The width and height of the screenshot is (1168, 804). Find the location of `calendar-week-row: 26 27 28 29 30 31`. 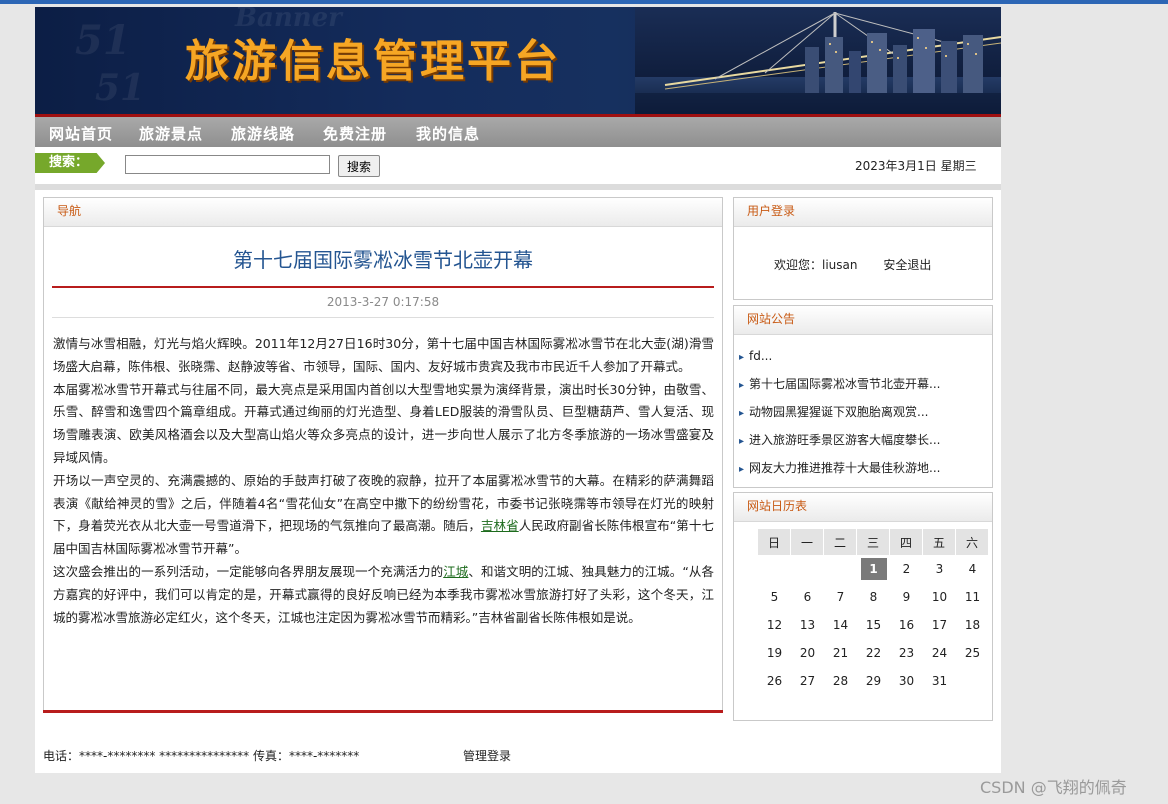

calendar-week-row: 26 27 28 29 30 31 is located at coordinates (873, 681).